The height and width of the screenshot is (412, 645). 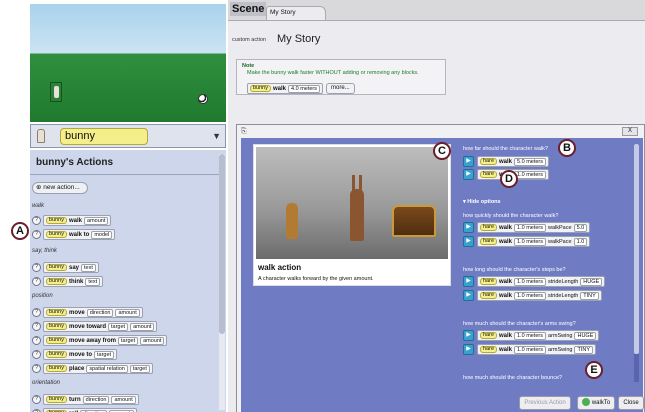 I want to click on option-tile: hare walk 1.0 meters walkPace 5.0, so click(x=534, y=227).